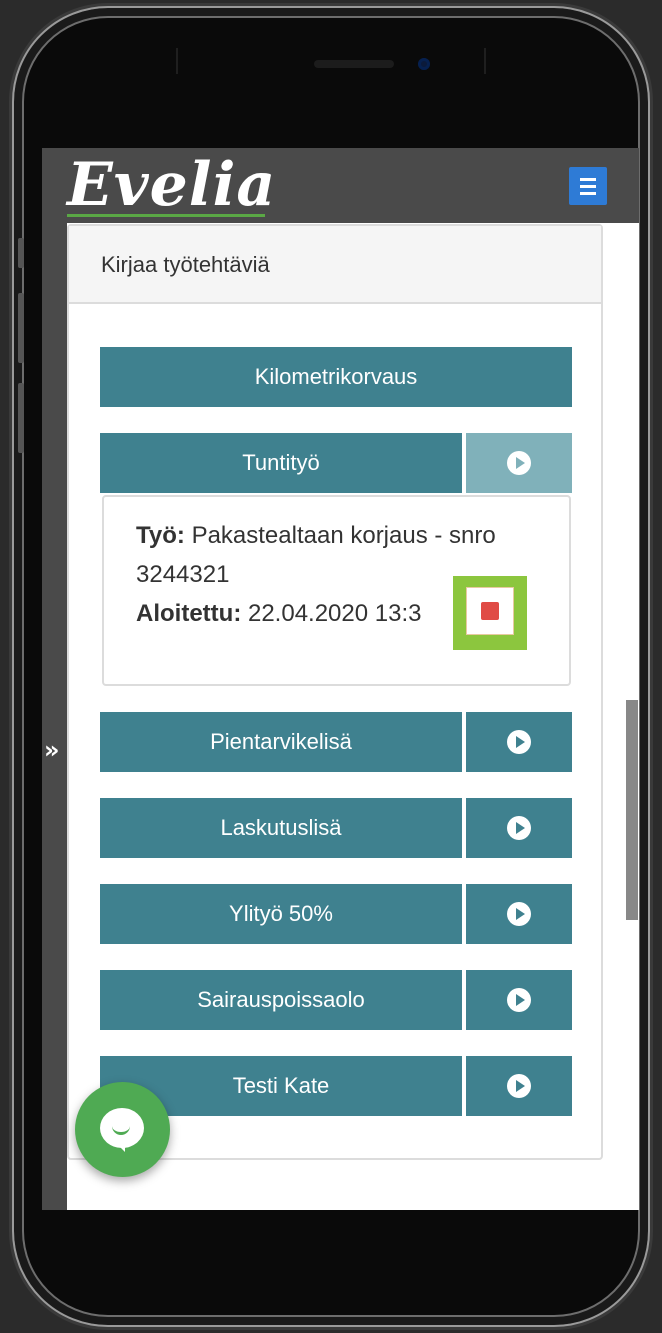 Image resolution: width=662 pixels, height=1333 pixels. What do you see at coordinates (185, 264) in the screenshot?
I see `panel-title: Kirjaa työtehtäviä` at bounding box center [185, 264].